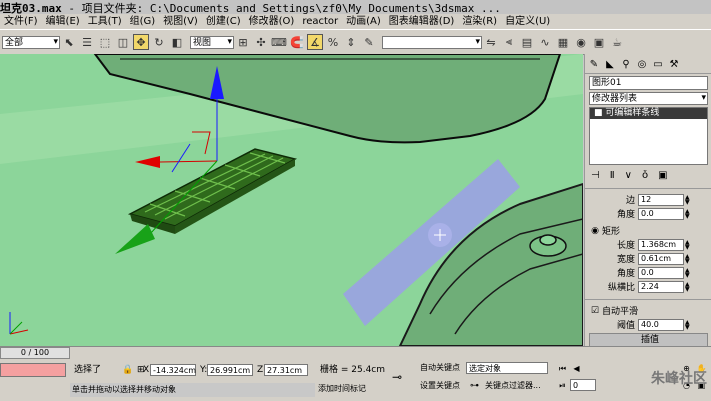 The image size is (711, 401). I want to click on edge-row: 边 12 ▲ ▼, so click(648, 199).